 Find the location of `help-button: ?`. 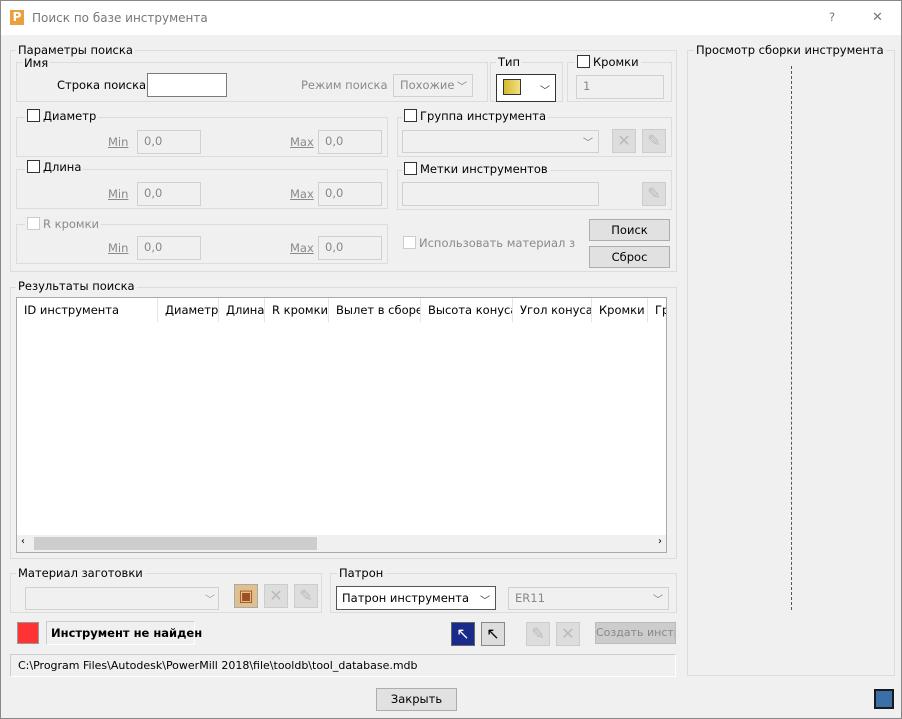

help-button: ? is located at coordinates (832, 17).